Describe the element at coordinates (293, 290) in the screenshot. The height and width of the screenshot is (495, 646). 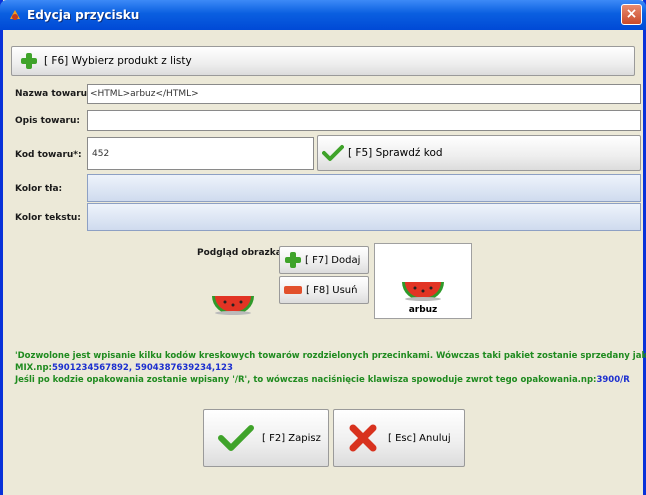
I see `minus-icon` at that location.